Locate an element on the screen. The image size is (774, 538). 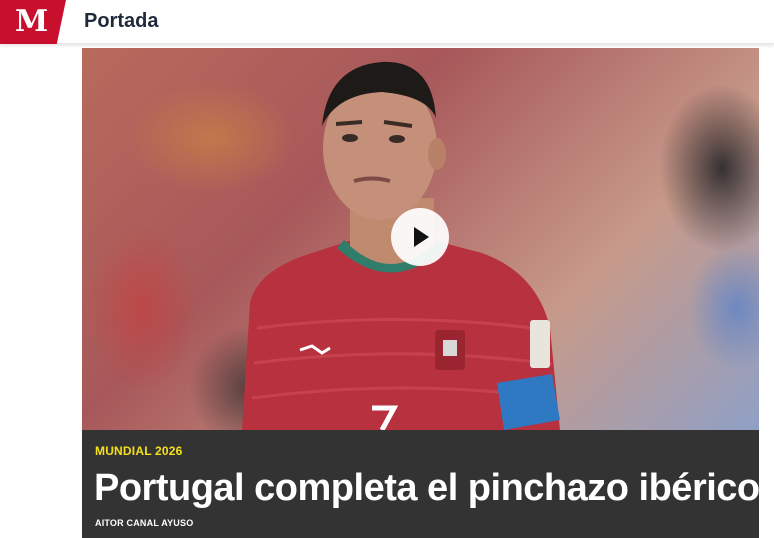
play-icon is located at coordinates (421, 237).